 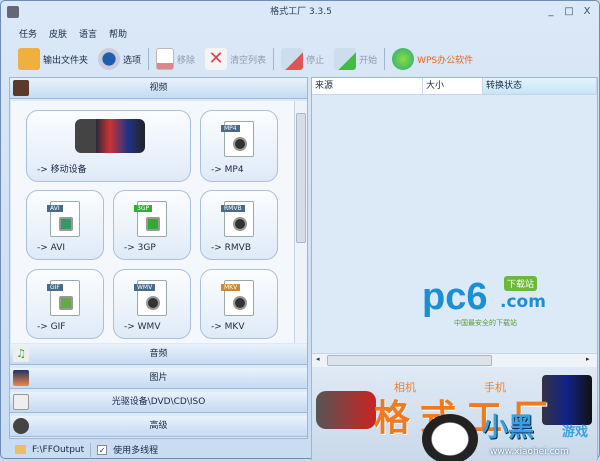 What do you see at coordinates (143, 208) in the screenshot?
I see `badge: 3GP` at bounding box center [143, 208].